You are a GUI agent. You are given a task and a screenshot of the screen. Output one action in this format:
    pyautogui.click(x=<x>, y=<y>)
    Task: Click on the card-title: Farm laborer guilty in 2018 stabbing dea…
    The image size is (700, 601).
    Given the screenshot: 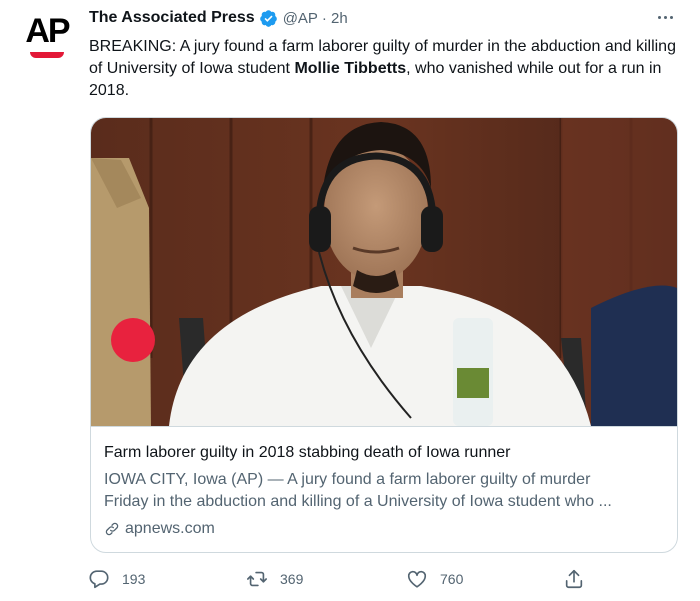 What is the action you would take?
    pyautogui.click(x=307, y=453)
    